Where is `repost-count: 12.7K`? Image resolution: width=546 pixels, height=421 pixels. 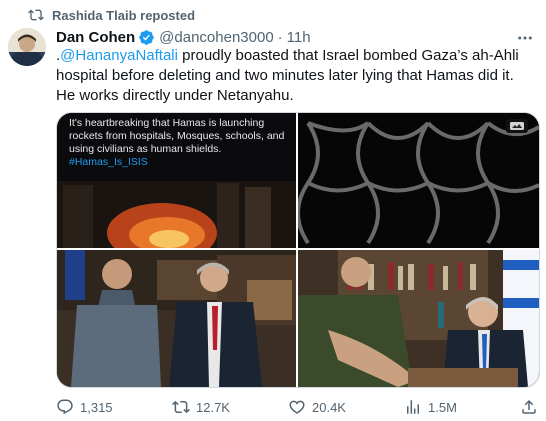
repost-count: 12.7K is located at coordinates (213, 407).